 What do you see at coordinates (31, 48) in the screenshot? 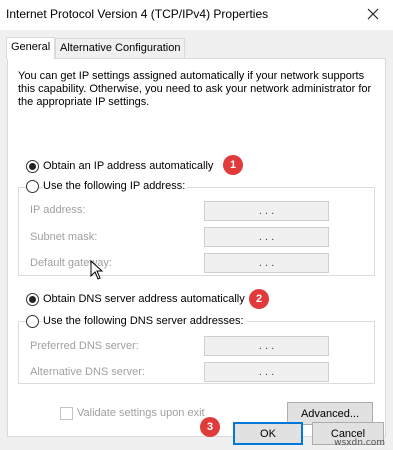
I see `tab-general: General` at bounding box center [31, 48].